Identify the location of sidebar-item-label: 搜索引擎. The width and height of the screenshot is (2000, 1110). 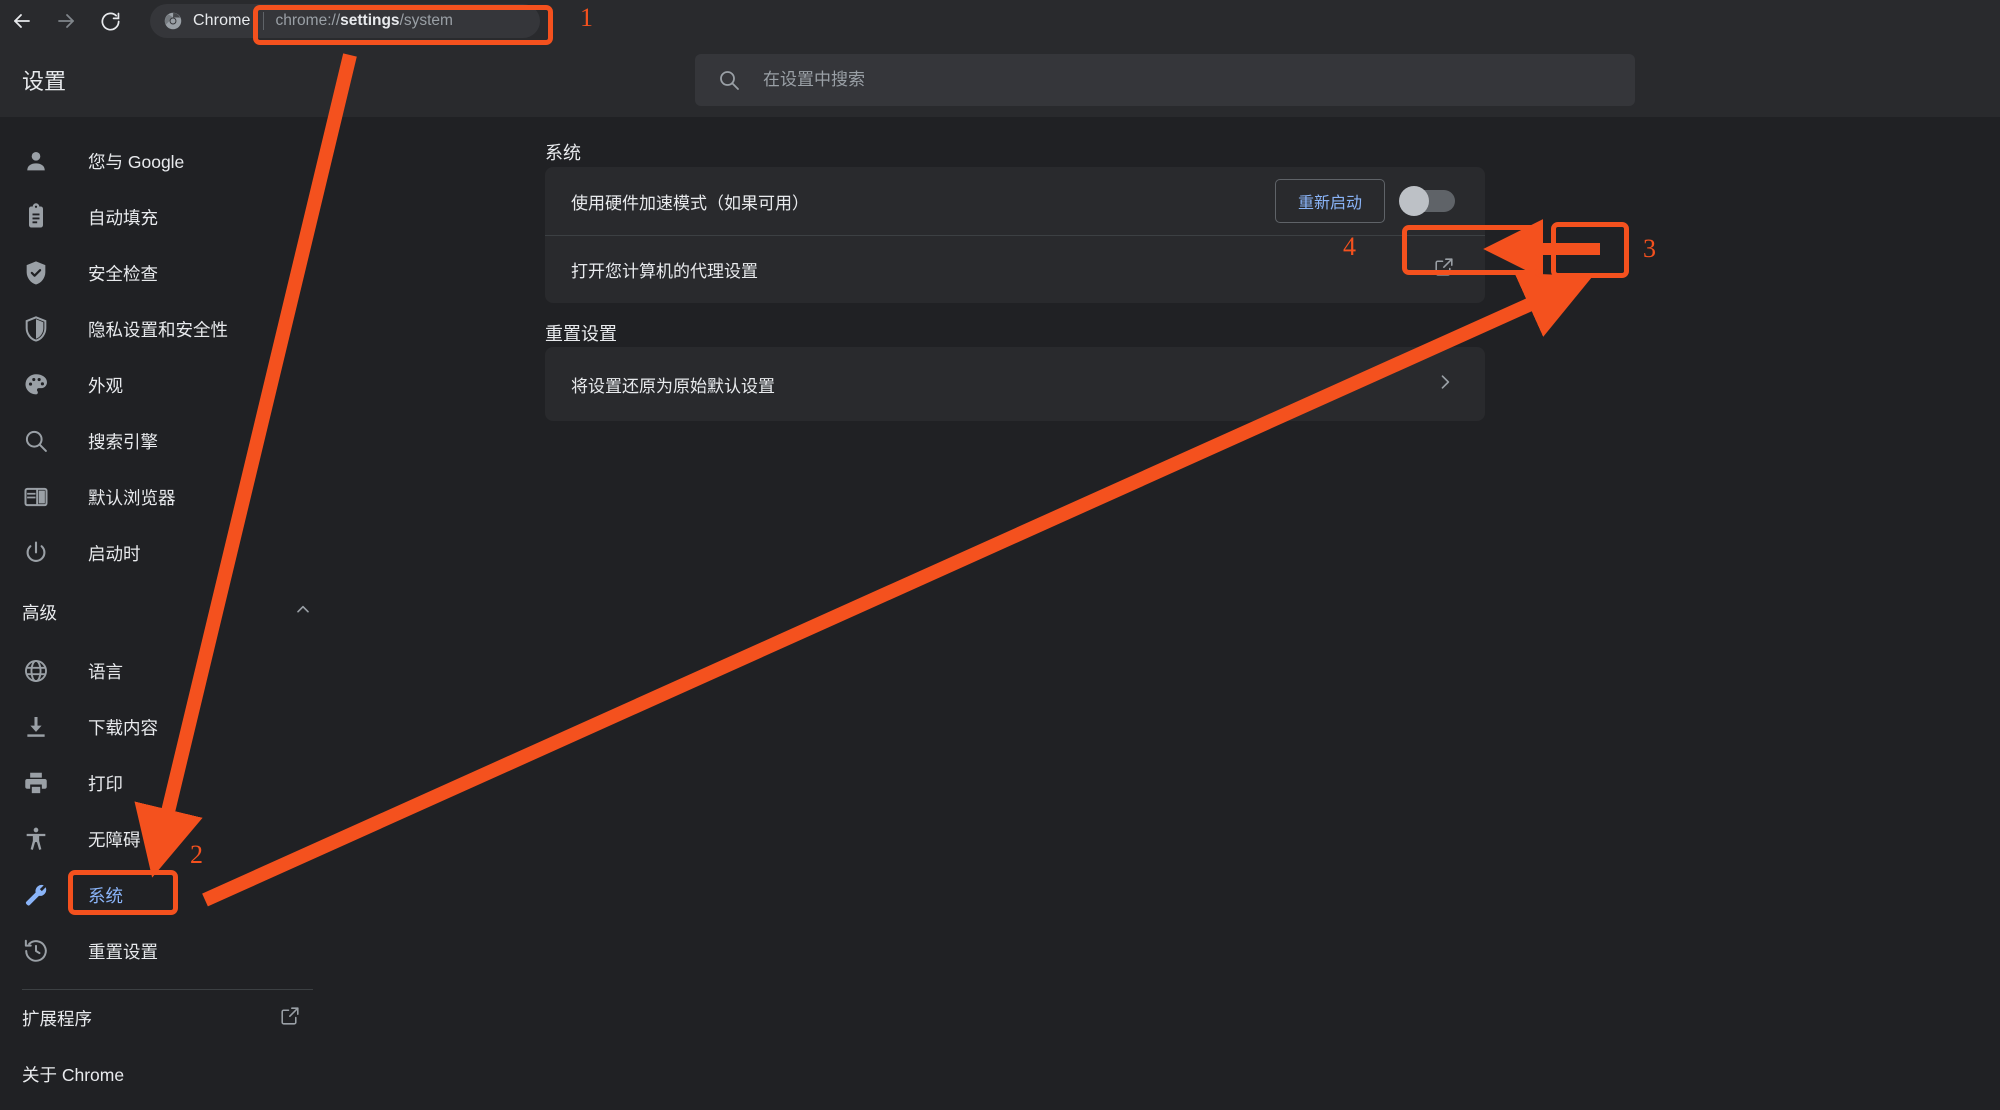
(123, 441).